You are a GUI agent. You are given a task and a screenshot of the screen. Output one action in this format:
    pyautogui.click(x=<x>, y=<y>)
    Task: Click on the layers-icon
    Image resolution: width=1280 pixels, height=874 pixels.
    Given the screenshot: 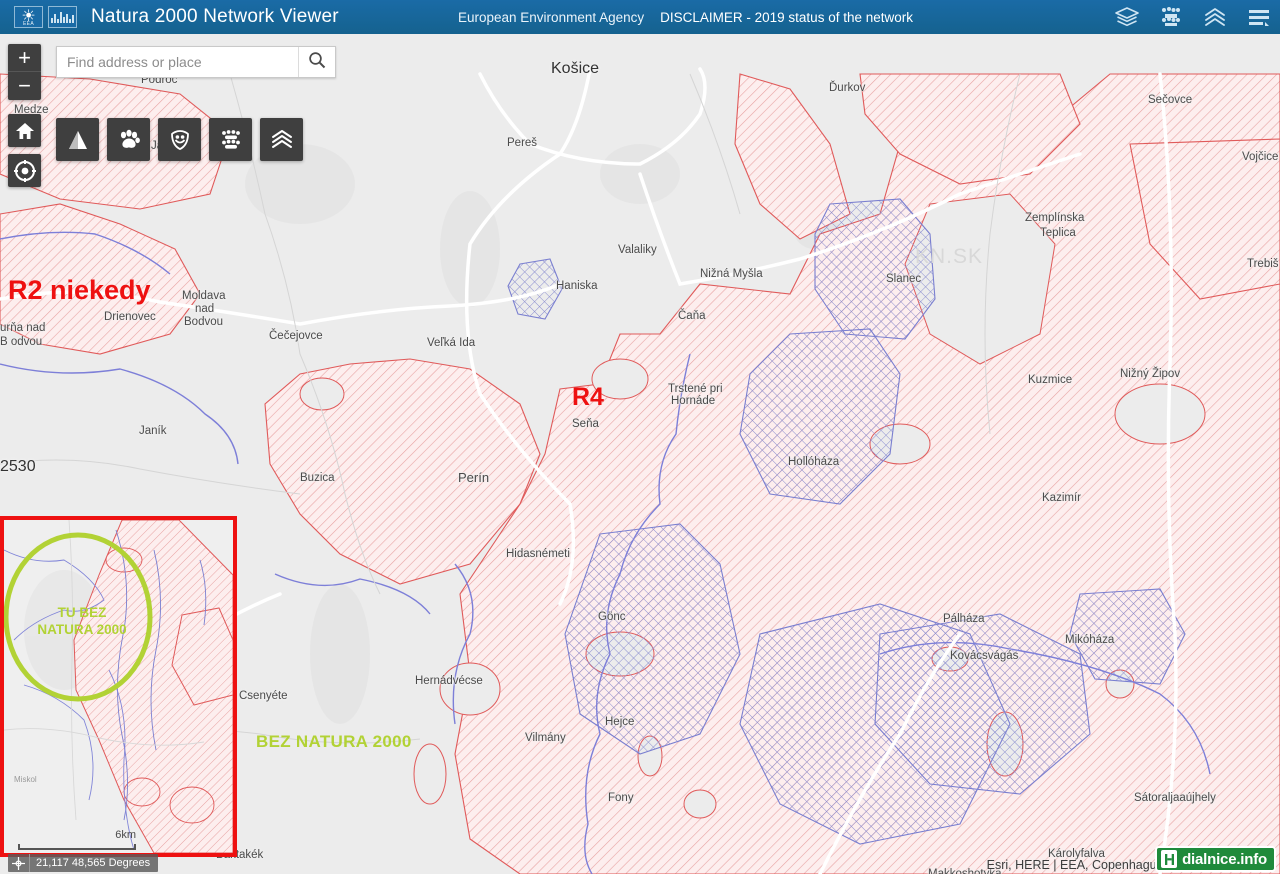 What is the action you would take?
    pyautogui.click(x=1127, y=17)
    